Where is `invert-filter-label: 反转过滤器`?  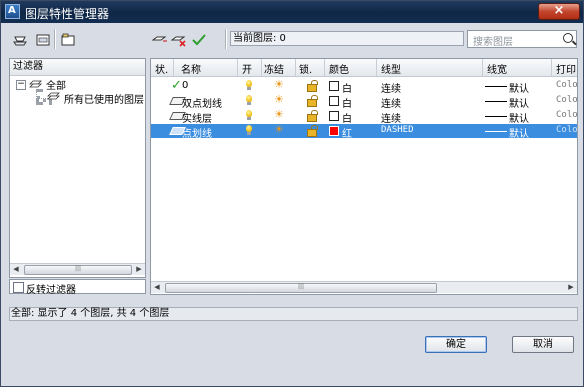
invert-filter-label: 反转过滤器 is located at coordinates (51, 290).